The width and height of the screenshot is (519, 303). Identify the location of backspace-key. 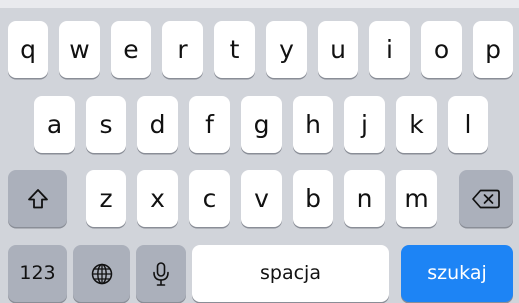
(486, 198).